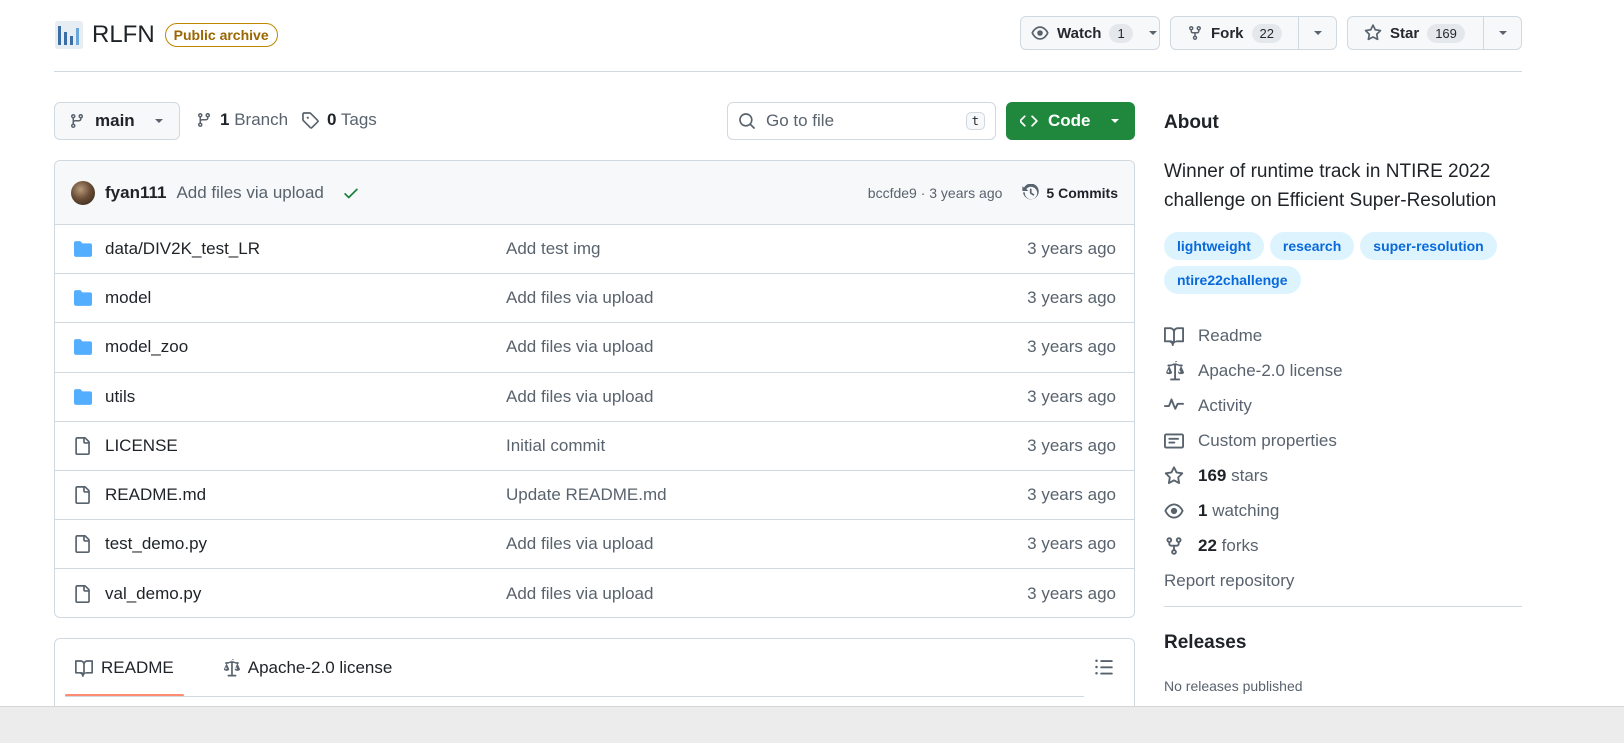  Describe the element at coordinates (553, 249) in the screenshot. I see `file-commit-message-link: Add test img` at that location.